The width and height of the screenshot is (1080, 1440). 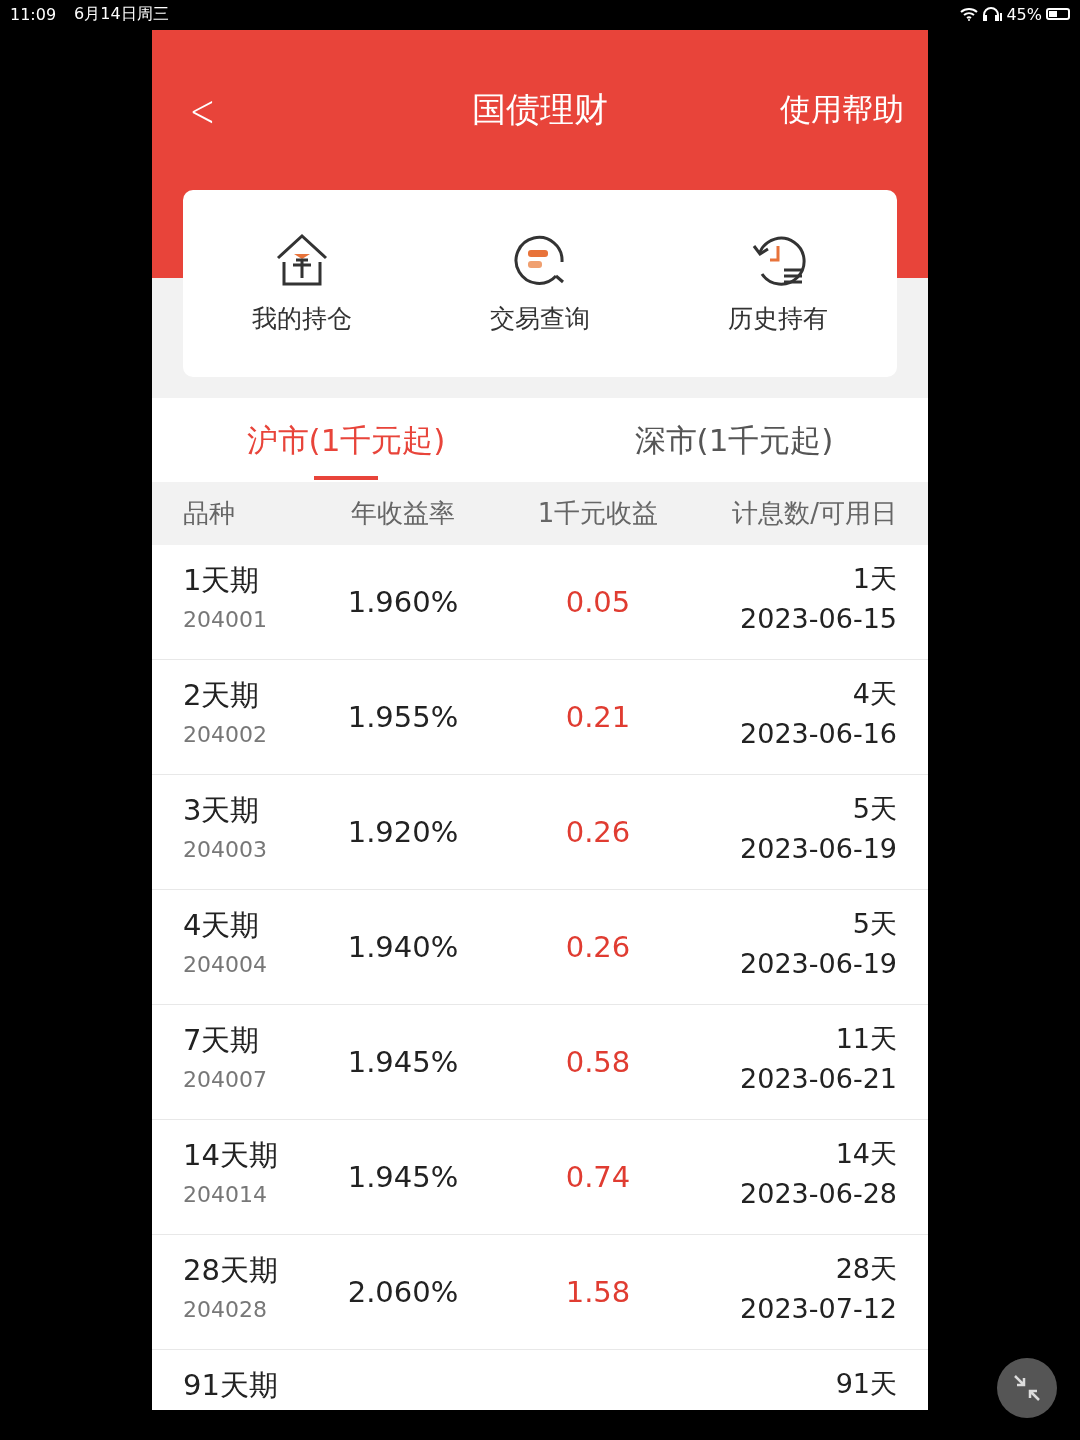 What do you see at coordinates (734, 440) in the screenshot?
I see `market-tab: 深市(1千元起)` at bounding box center [734, 440].